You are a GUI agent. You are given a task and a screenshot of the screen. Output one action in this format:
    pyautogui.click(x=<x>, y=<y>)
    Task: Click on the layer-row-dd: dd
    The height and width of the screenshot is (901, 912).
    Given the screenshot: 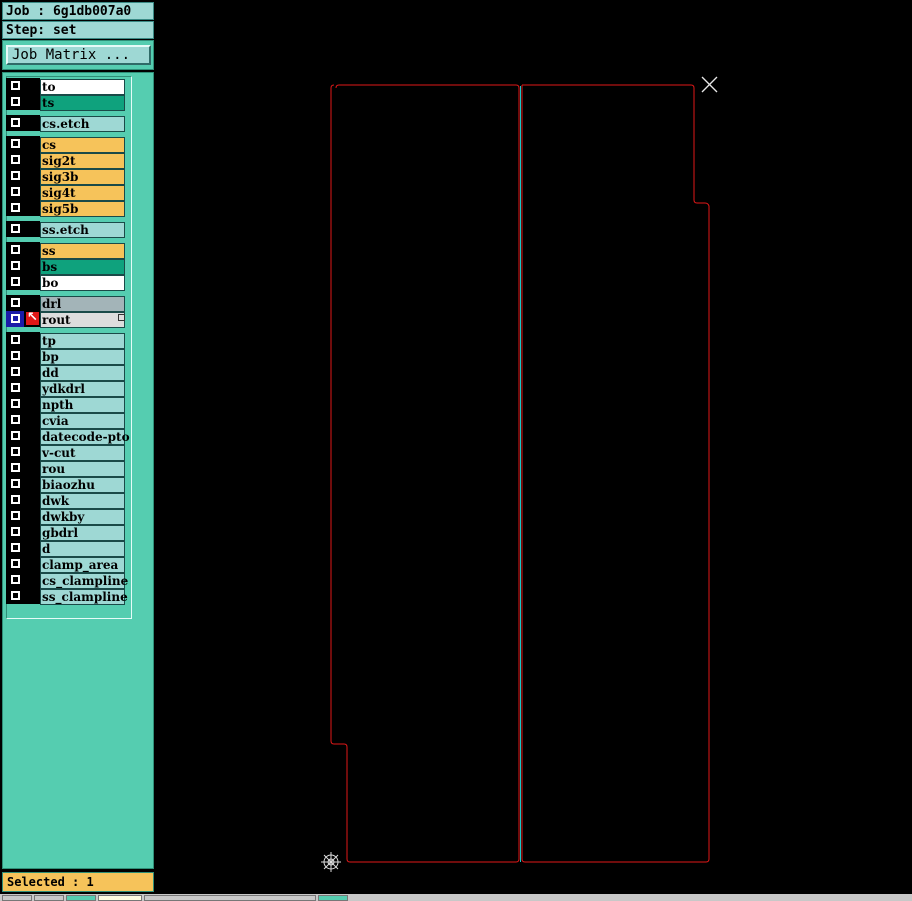 What is the action you would take?
    pyautogui.click(x=67, y=372)
    